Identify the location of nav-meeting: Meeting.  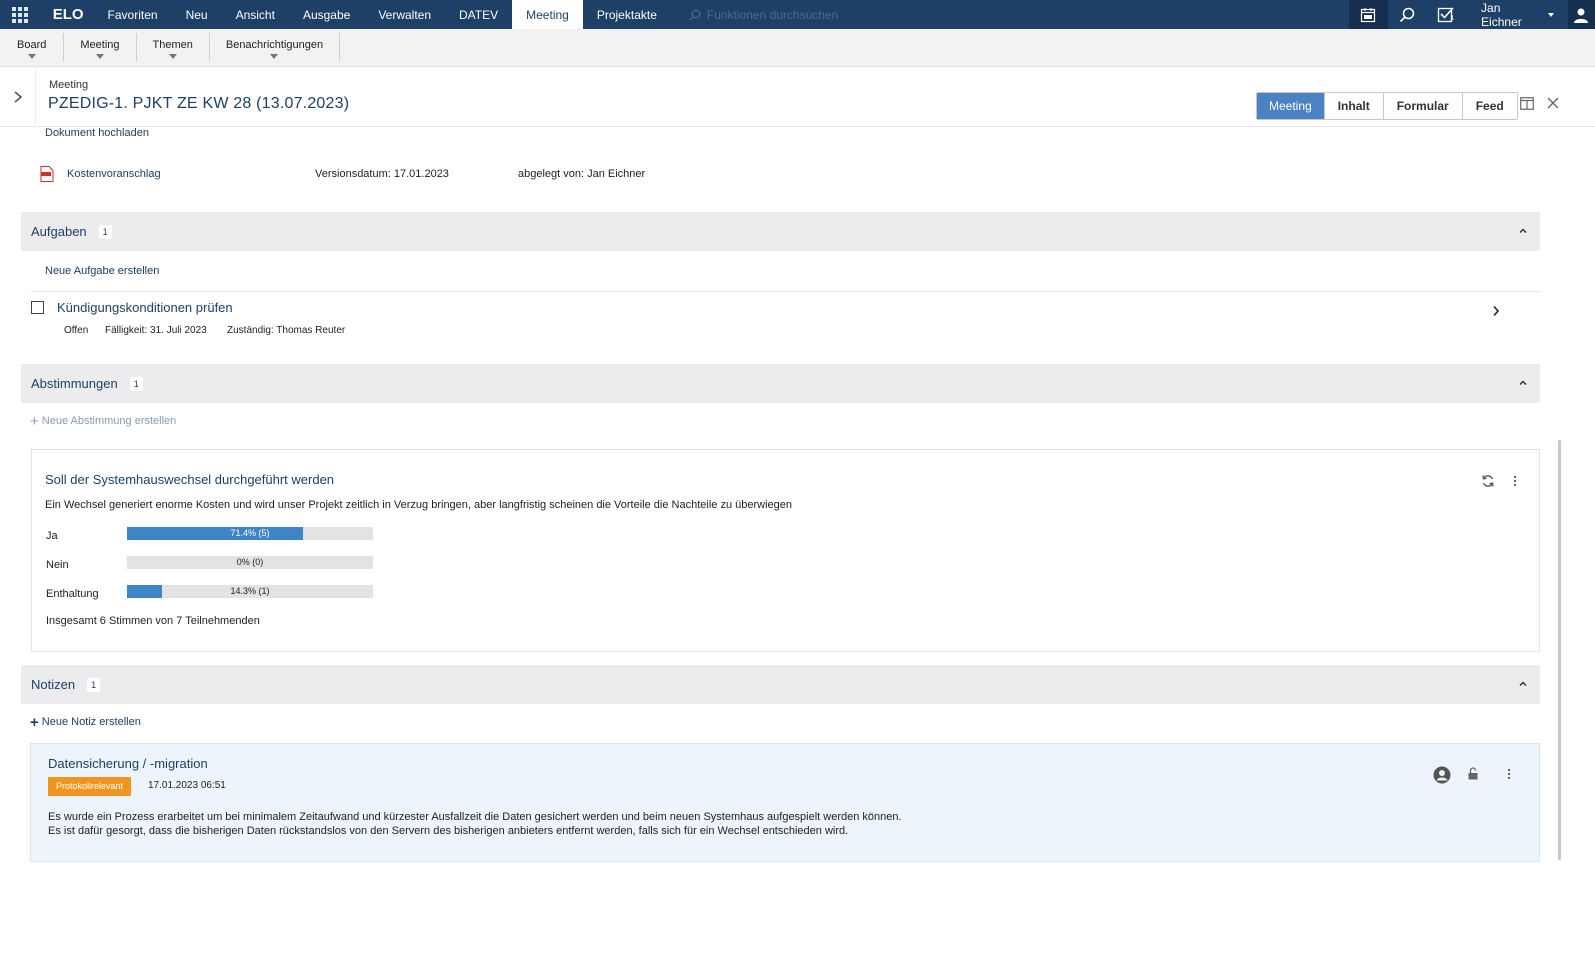
(547, 14).